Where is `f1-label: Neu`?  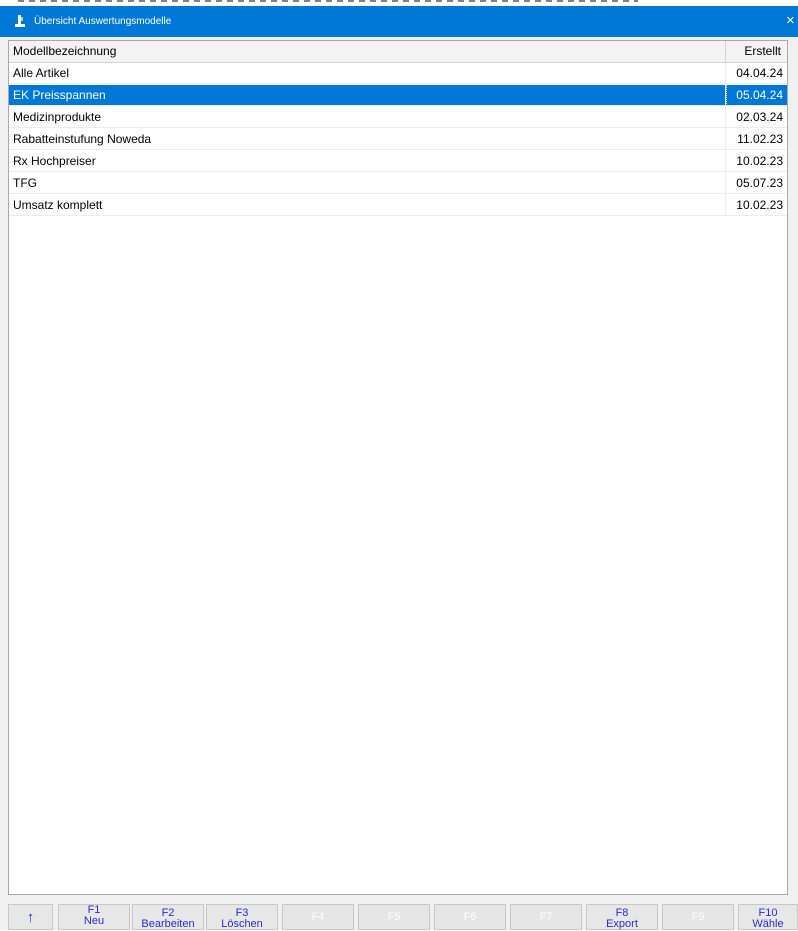
f1-label: Neu is located at coordinates (94, 921).